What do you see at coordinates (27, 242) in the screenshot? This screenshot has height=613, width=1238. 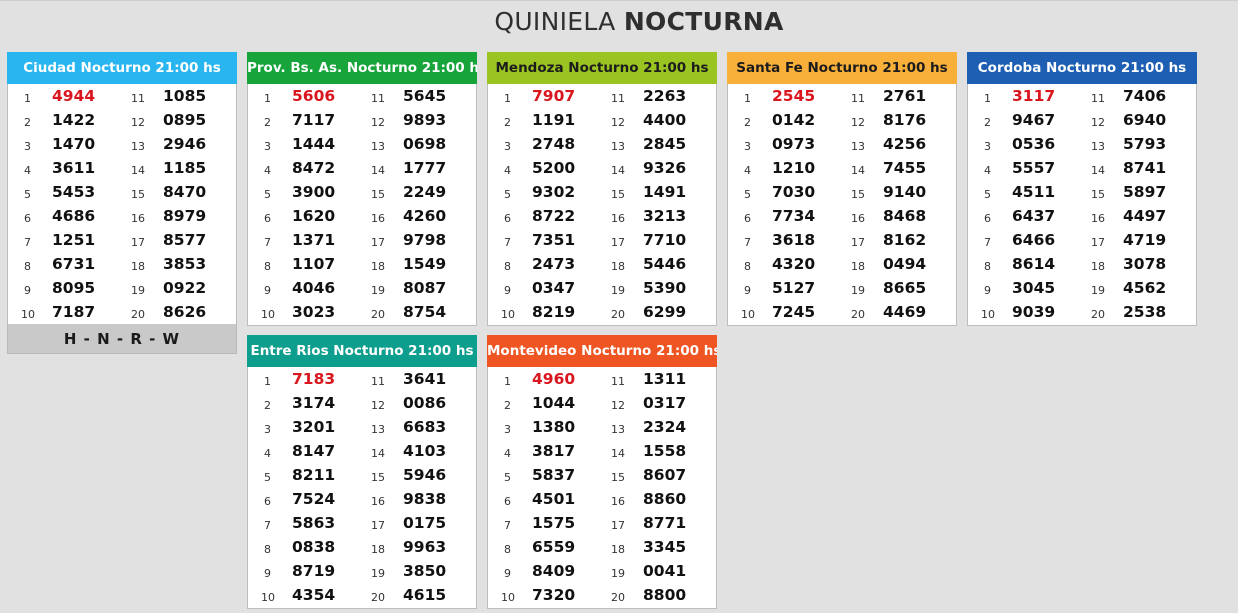 I see `position-label: 7` at bounding box center [27, 242].